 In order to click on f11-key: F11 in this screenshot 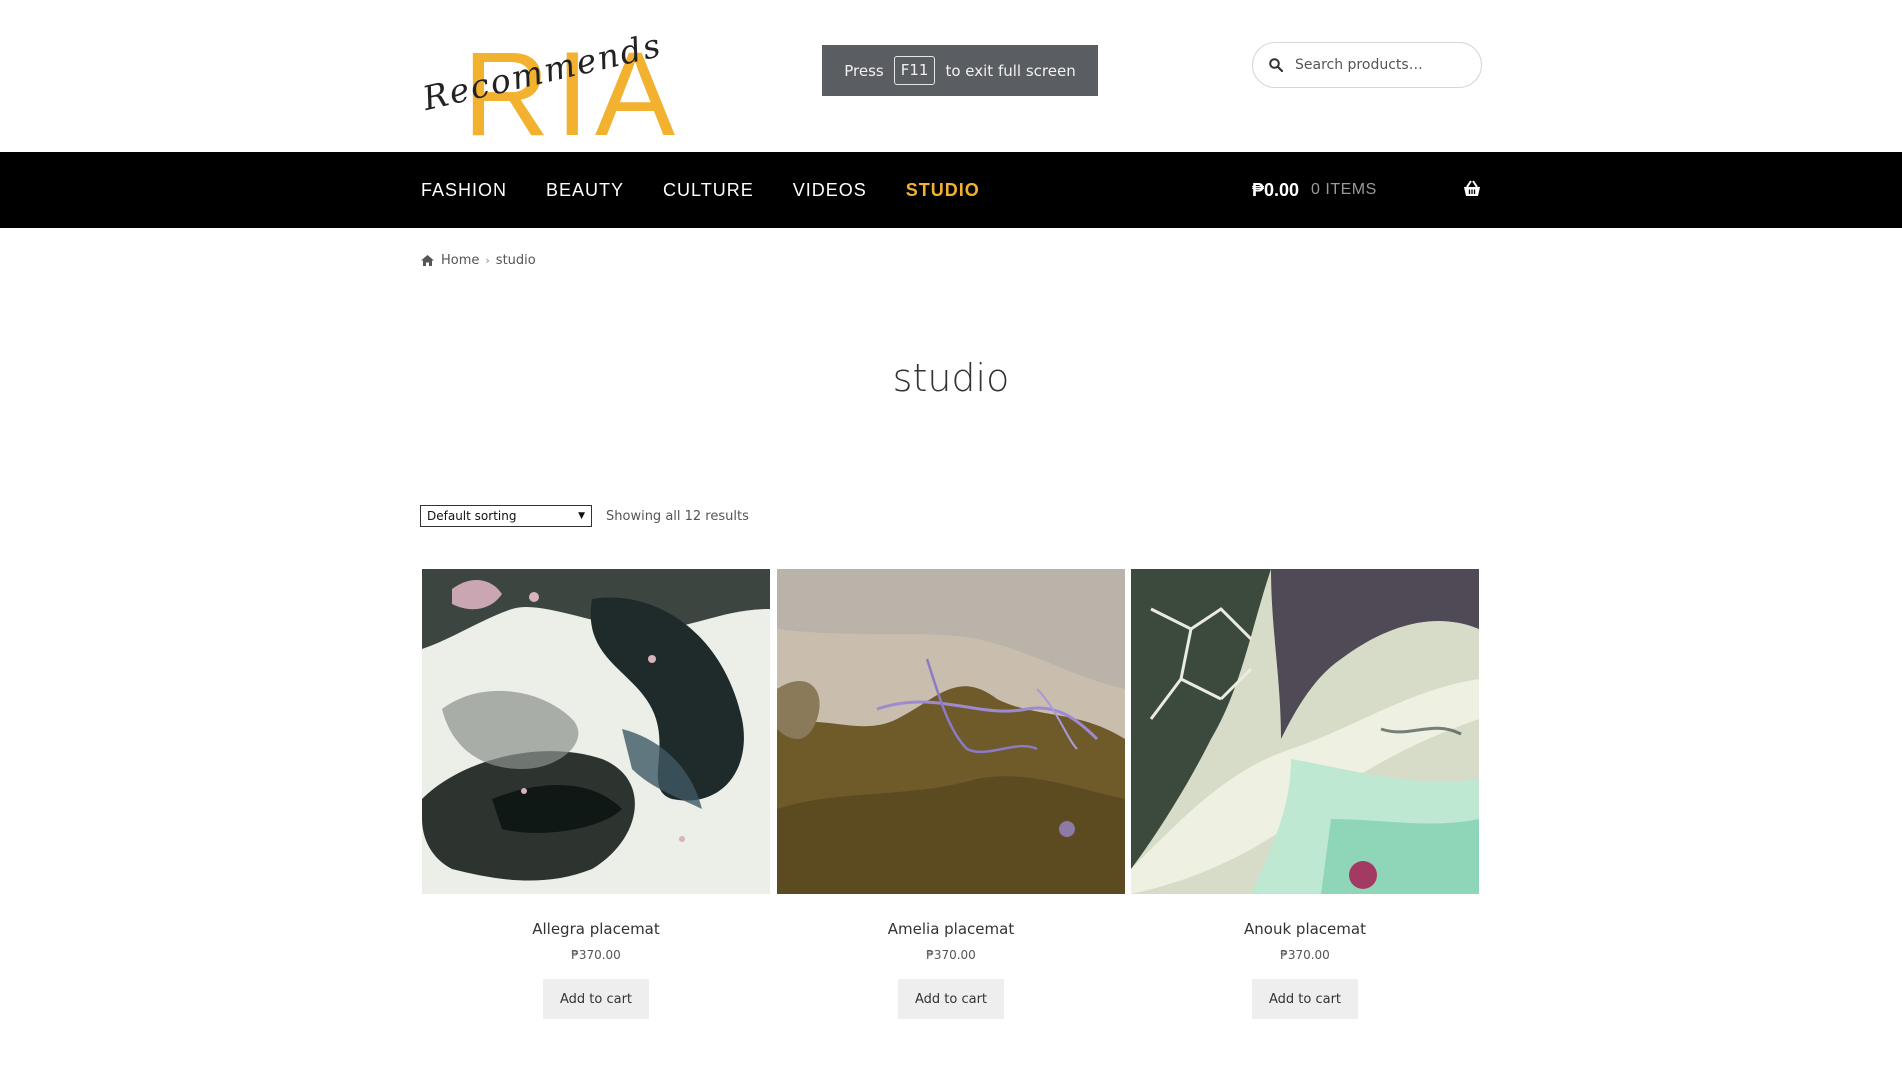, I will do `click(914, 70)`.